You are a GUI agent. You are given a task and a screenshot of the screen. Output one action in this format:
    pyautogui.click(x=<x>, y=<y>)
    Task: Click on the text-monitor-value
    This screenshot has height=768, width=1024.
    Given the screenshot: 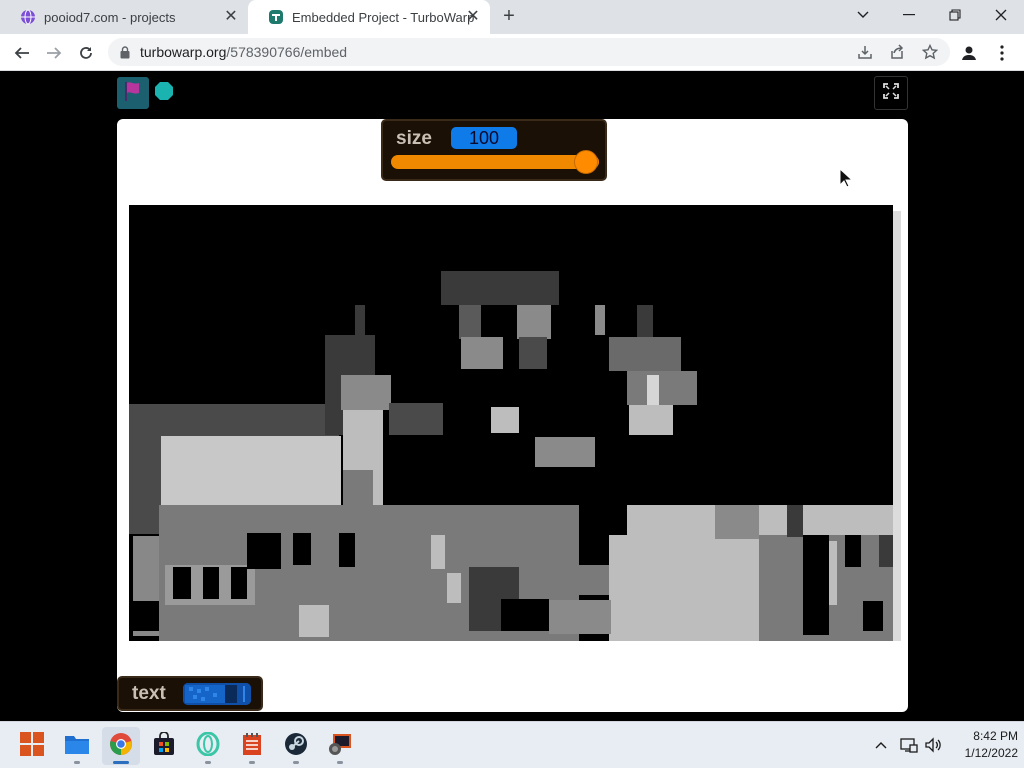 What is the action you would take?
    pyautogui.click(x=217, y=694)
    